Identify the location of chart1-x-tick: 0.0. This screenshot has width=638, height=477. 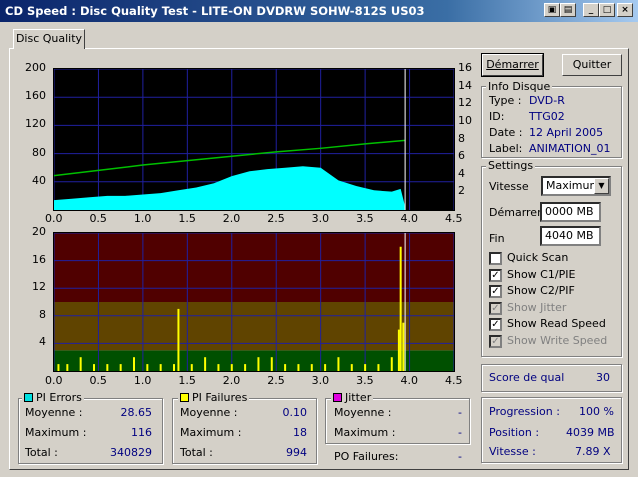
(54, 218).